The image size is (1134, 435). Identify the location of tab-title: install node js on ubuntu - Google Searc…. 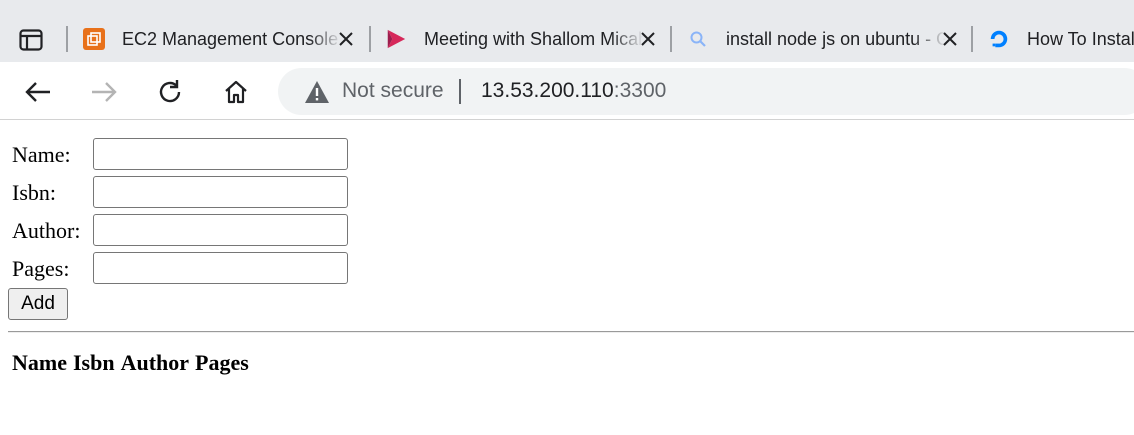
(836, 38).